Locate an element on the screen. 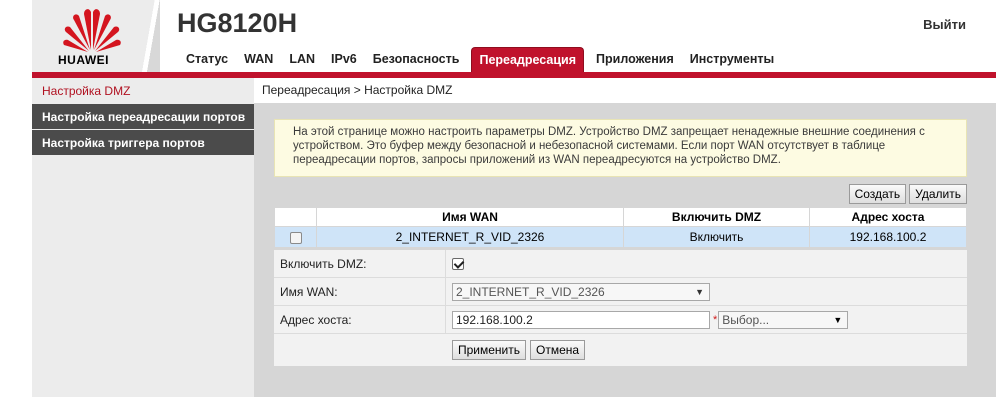 The width and height of the screenshot is (996, 397). form-buttons: Применить Отмена is located at coordinates (620, 350).